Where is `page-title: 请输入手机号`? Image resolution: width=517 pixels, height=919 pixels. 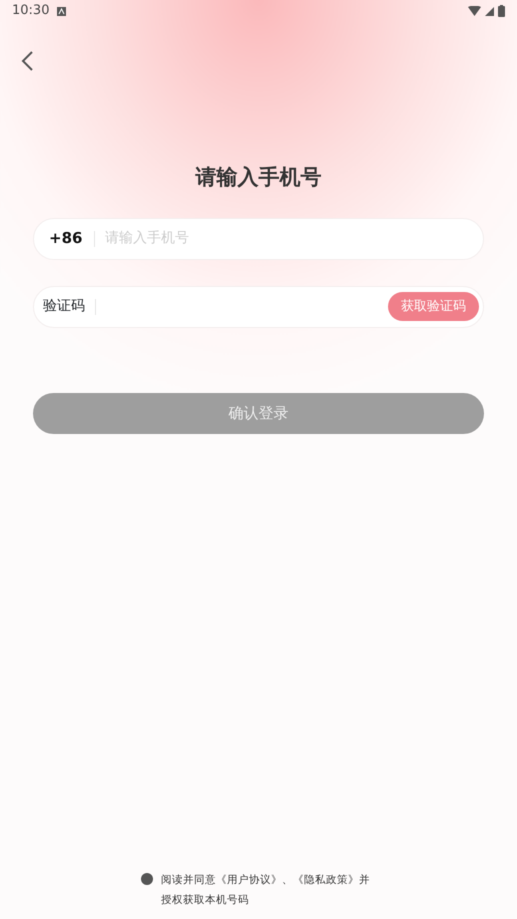
page-title: 请输入手机号 is located at coordinates (258, 177).